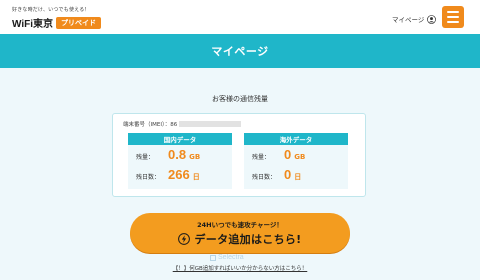 This screenshot has width=480, height=280. What do you see at coordinates (248, 239) in the screenshot?
I see `add-data-main-label: データ追加はこちら!` at bounding box center [248, 239].